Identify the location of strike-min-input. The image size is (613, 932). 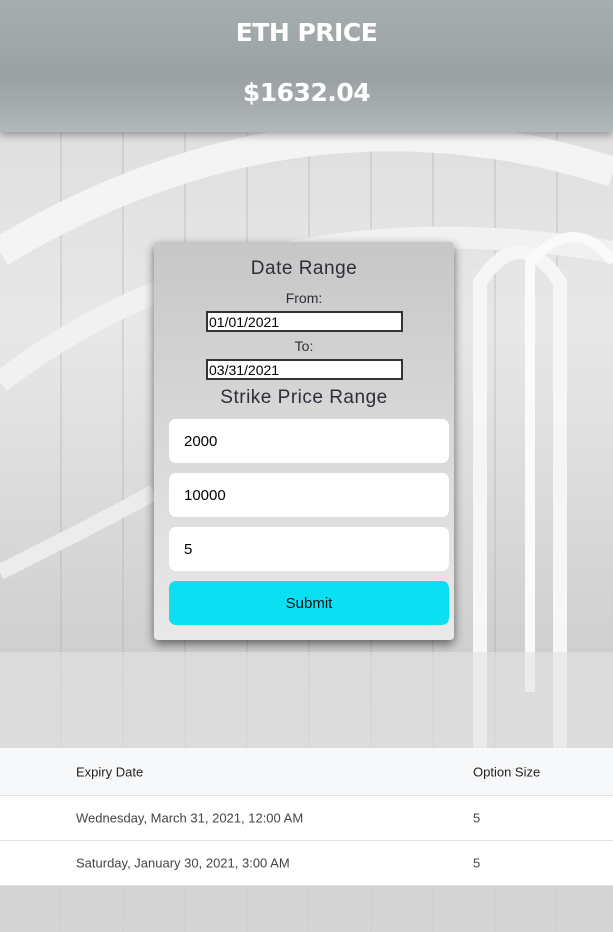
(309, 441).